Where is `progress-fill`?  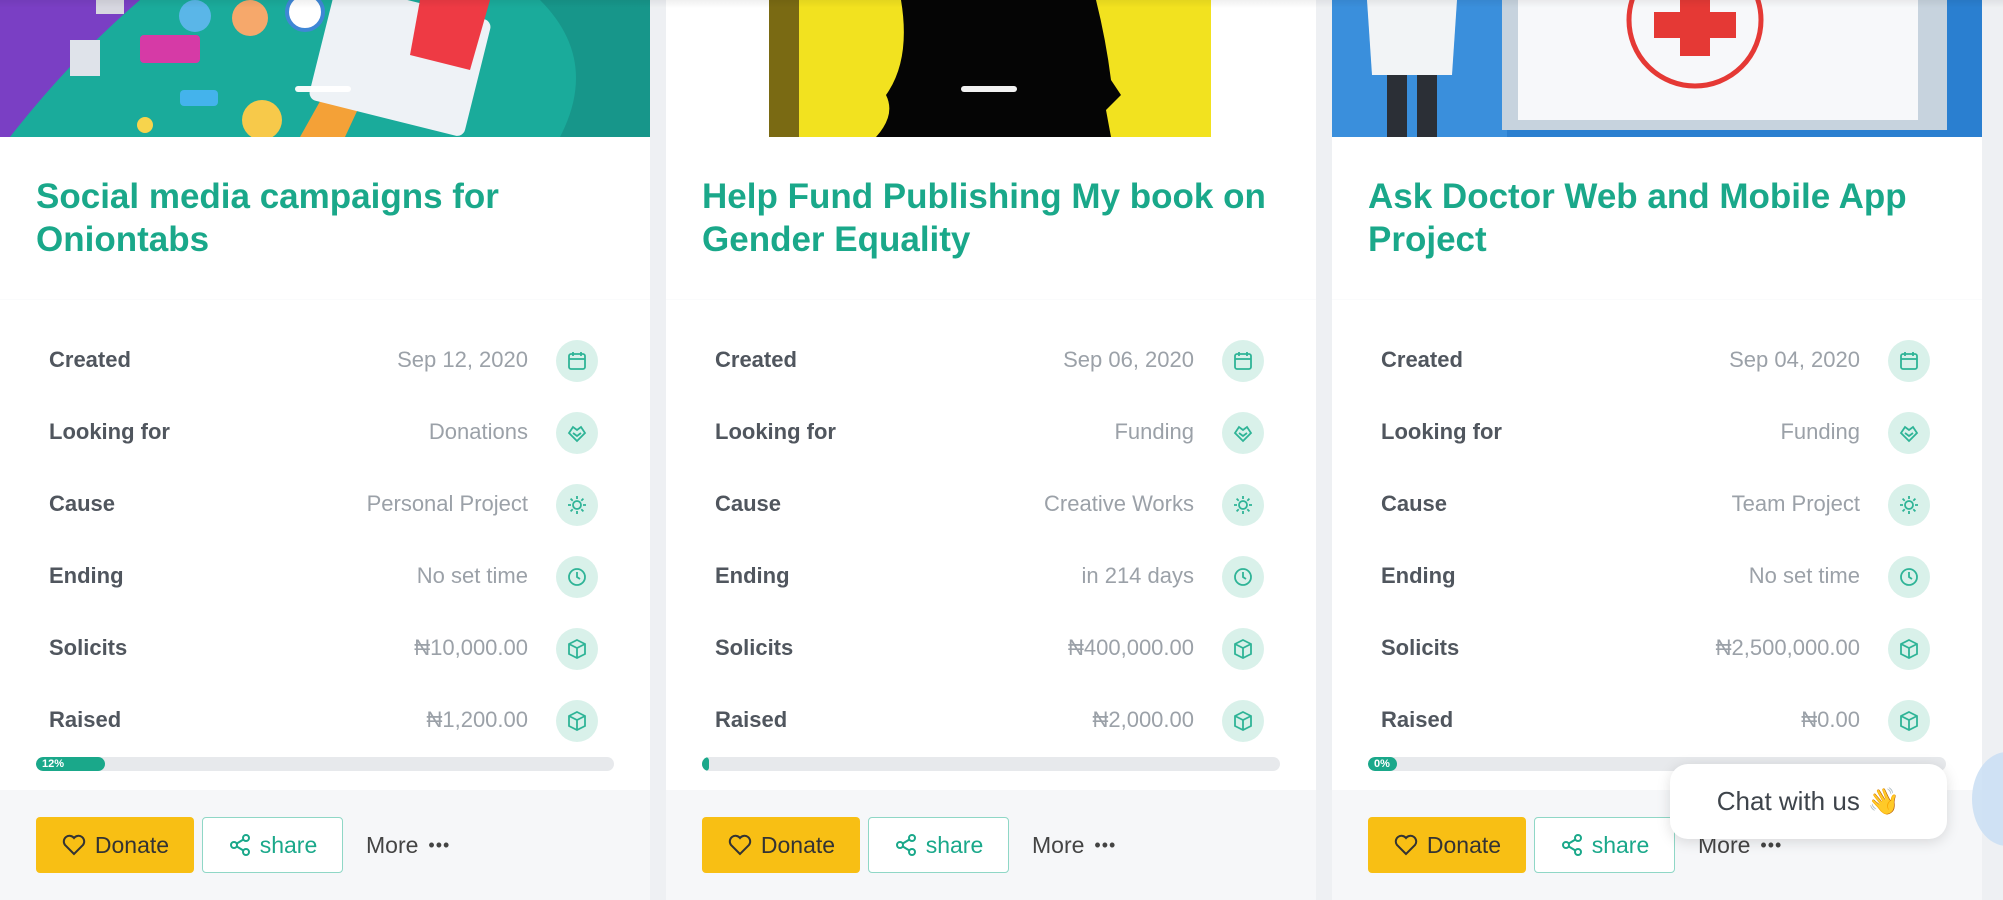
progress-fill is located at coordinates (705, 764).